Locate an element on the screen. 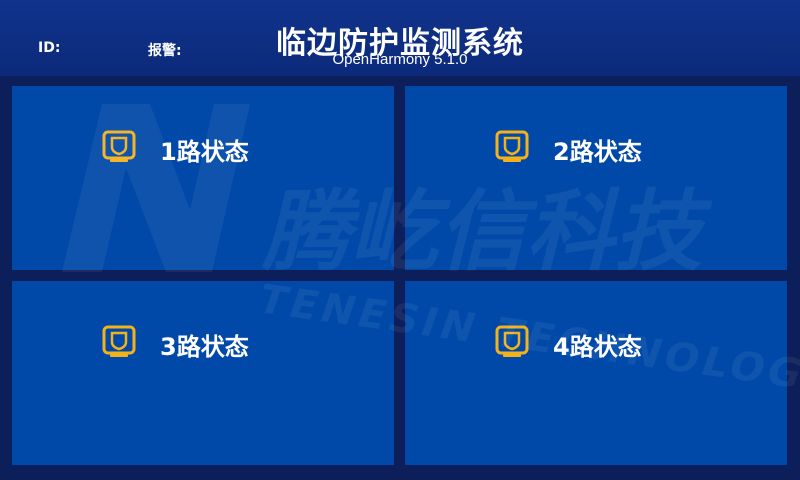 The image size is (800, 480). channel-label-1: 1路状态 is located at coordinates (204, 152).